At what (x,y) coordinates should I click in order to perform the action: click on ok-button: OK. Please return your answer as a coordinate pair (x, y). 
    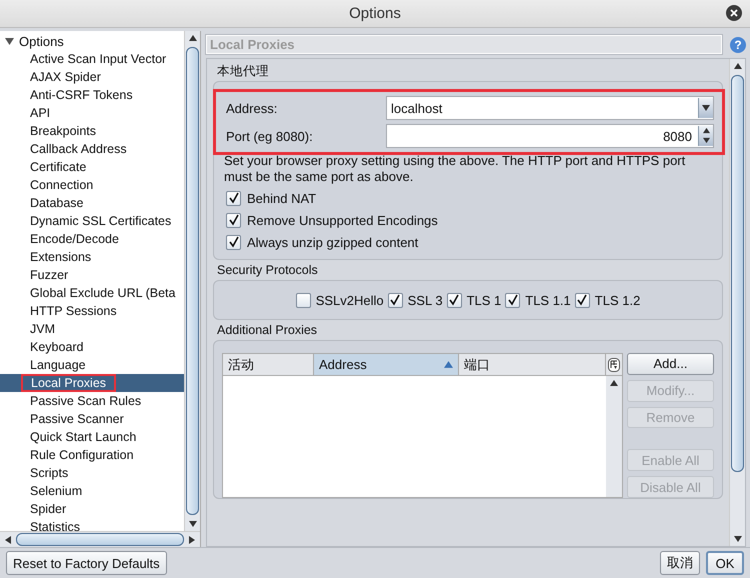
    Looking at the image, I should click on (725, 563).